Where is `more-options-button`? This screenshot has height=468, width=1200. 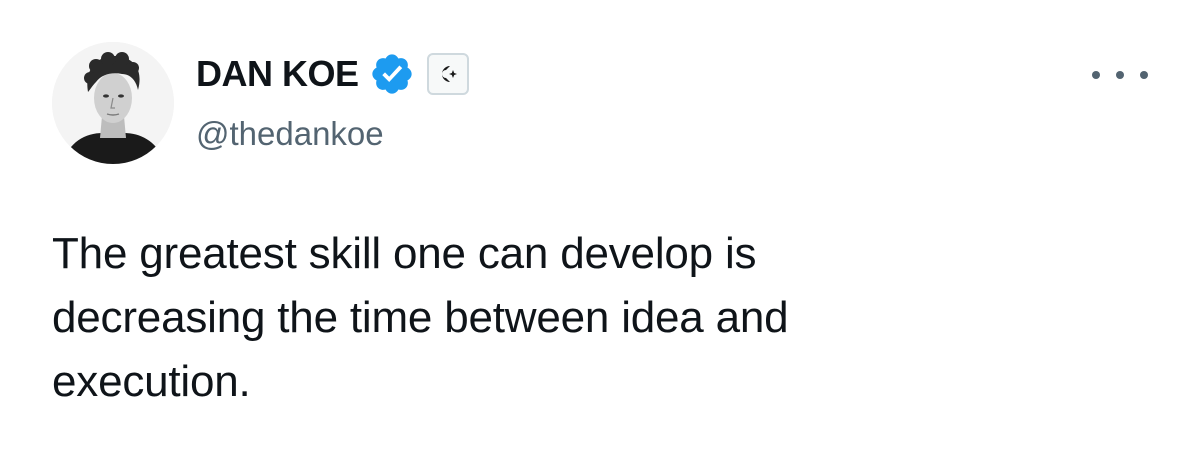
more-options-button is located at coordinates (1120, 75).